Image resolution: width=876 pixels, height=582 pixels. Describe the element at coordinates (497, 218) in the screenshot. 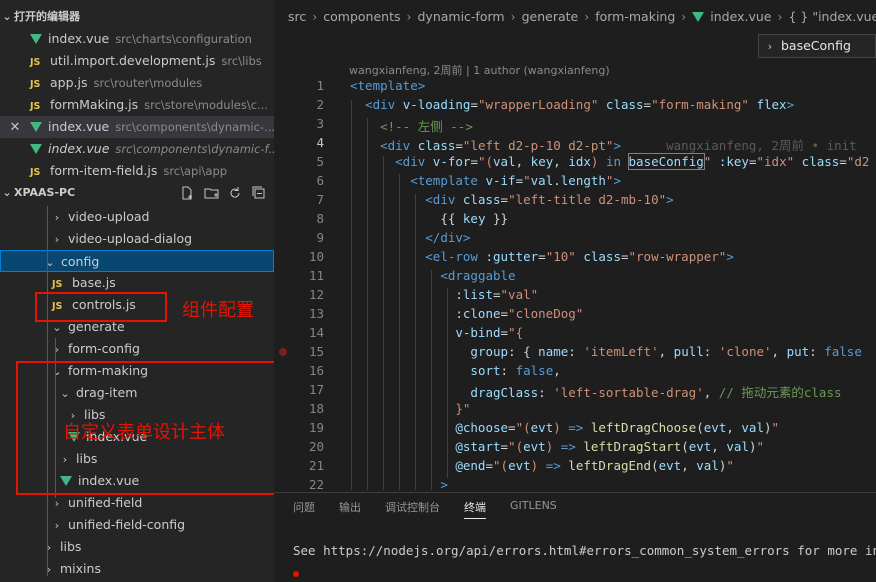

I see `code-token: }}` at that location.